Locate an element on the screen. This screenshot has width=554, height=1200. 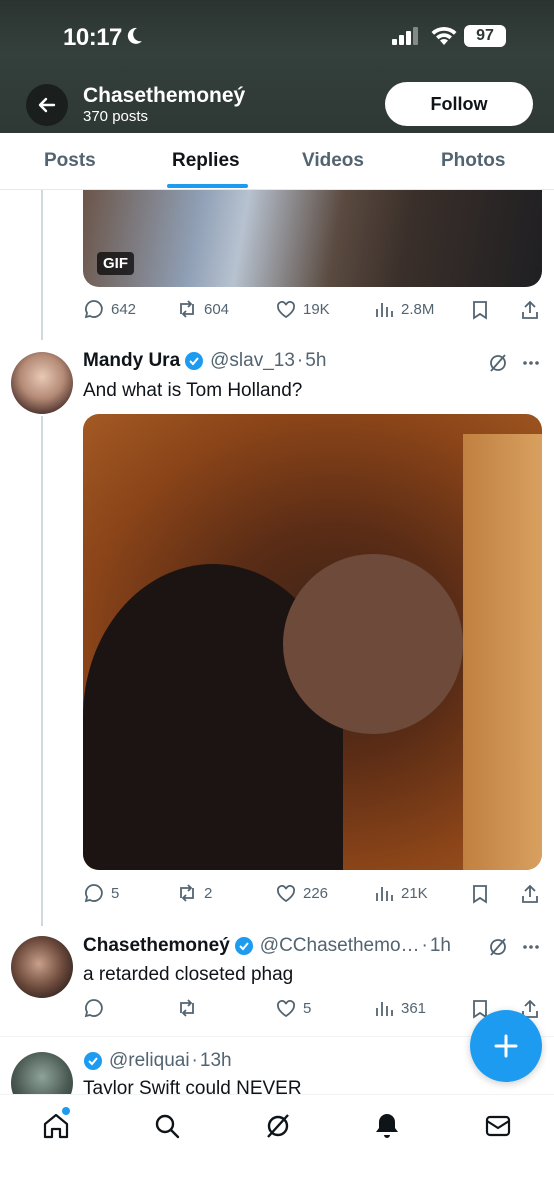
home-notification-dot is located at coordinates (66, 1111).